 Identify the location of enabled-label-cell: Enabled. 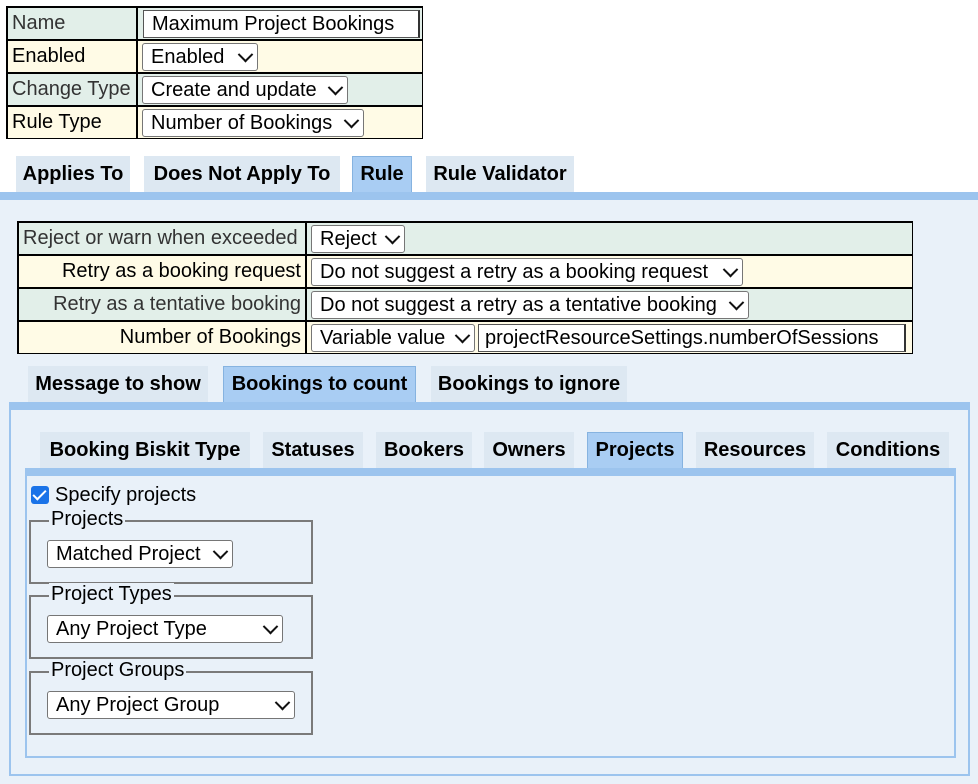
(72, 56).